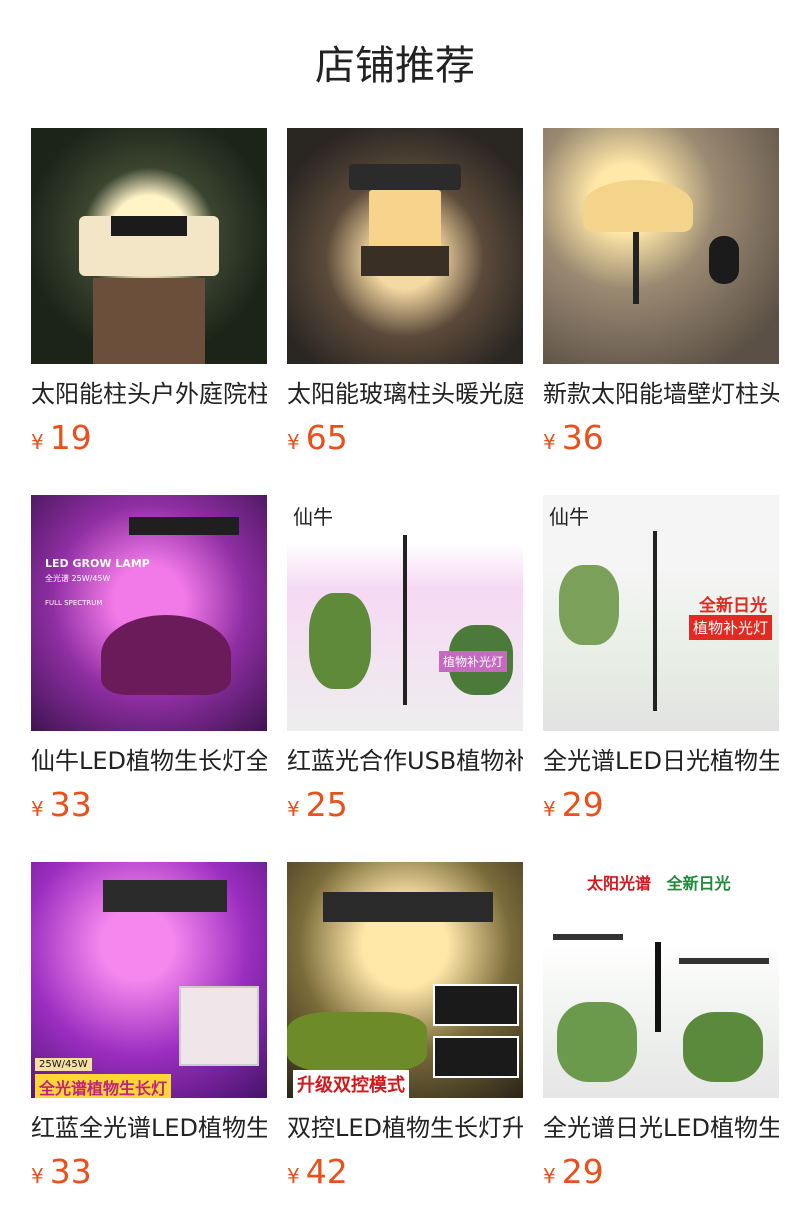 This screenshot has height=1230, width=790. I want to click on product-price: ¥36, so click(661, 438).